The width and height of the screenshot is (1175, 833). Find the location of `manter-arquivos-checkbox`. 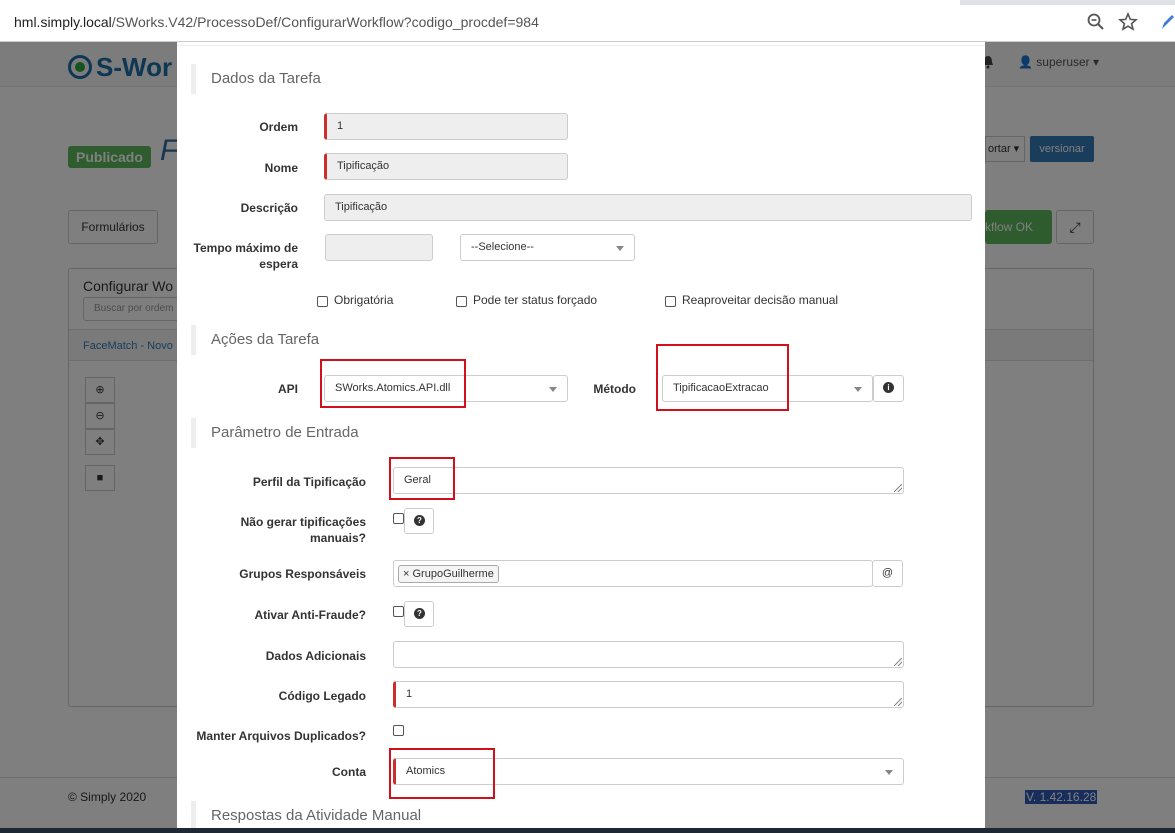

manter-arquivos-checkbox is located at coordinates (398, 730).